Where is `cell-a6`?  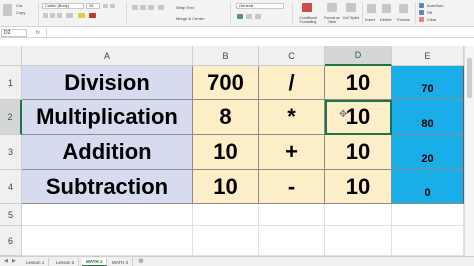
cell-a6 is located at coordinates (107, 241).